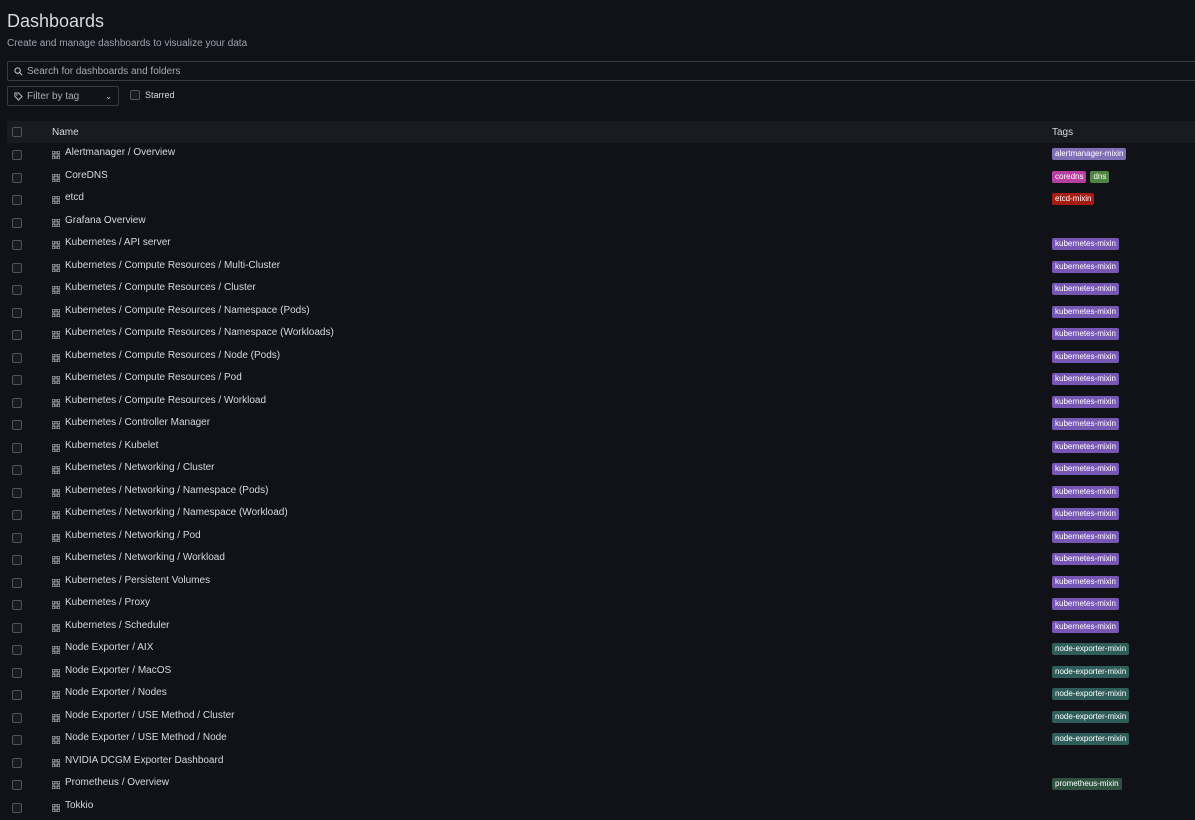  I want to click on tag-badge: prometheus-mixin, so click(1087, 784).